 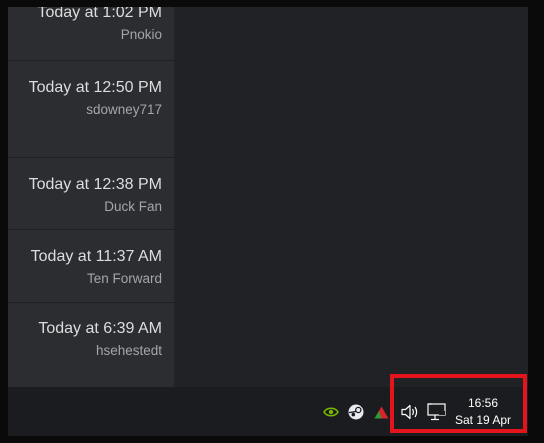 I want to click on list-item: Today at 12:50 PM sdowney717, so click(x=91, y=110).